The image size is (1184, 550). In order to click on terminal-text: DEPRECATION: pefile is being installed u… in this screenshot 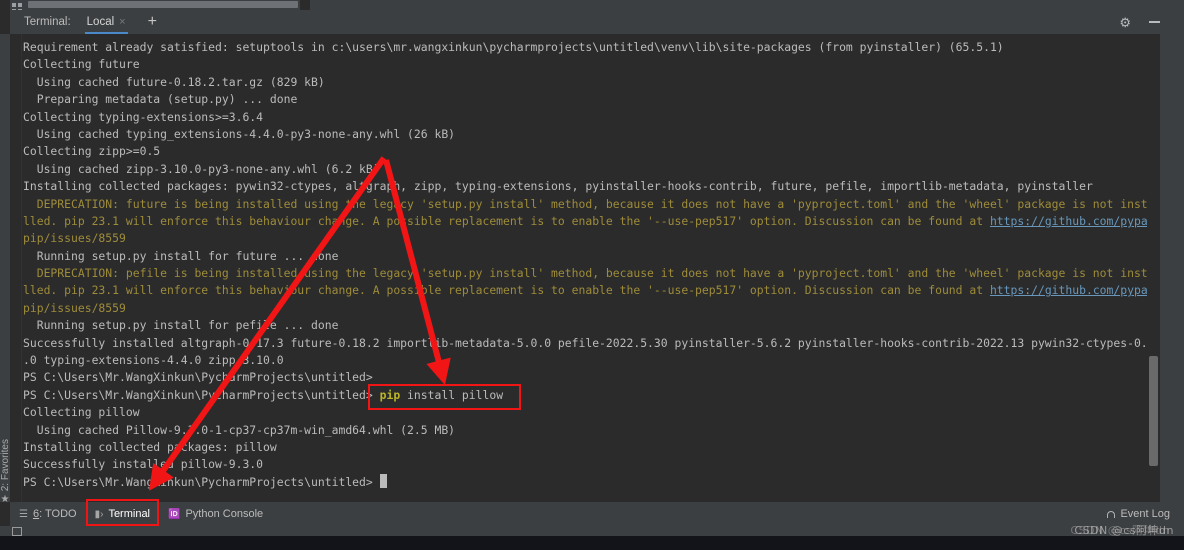, I will do `click(589, 273)`.